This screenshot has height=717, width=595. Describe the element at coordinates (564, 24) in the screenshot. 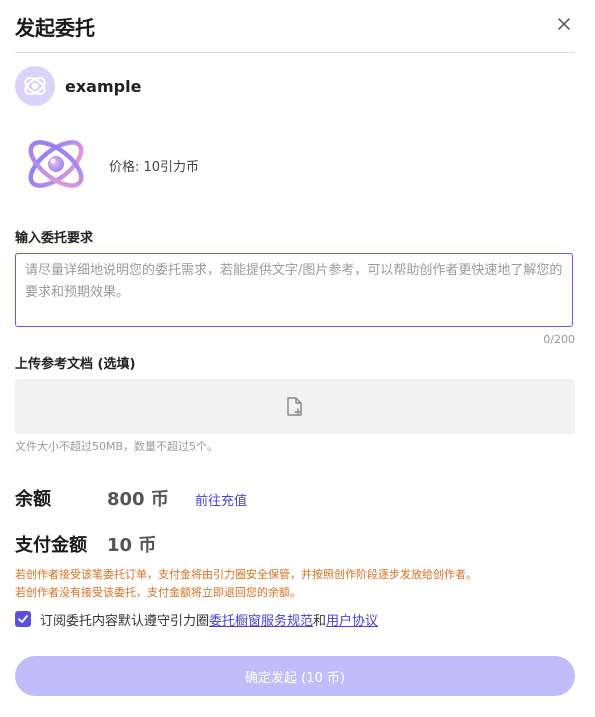

I see `close-icon` at that location.